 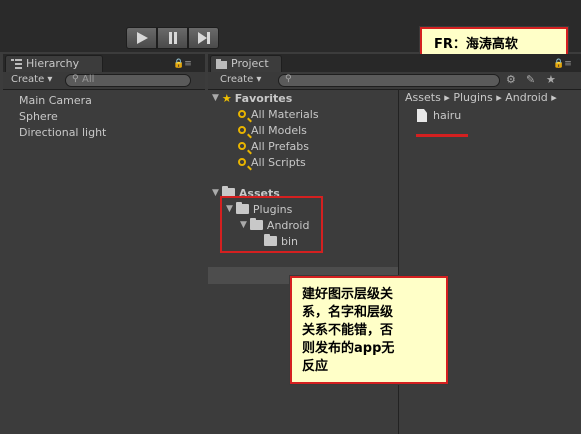 I want to click on playback-controls, so click(x=173, y=38).